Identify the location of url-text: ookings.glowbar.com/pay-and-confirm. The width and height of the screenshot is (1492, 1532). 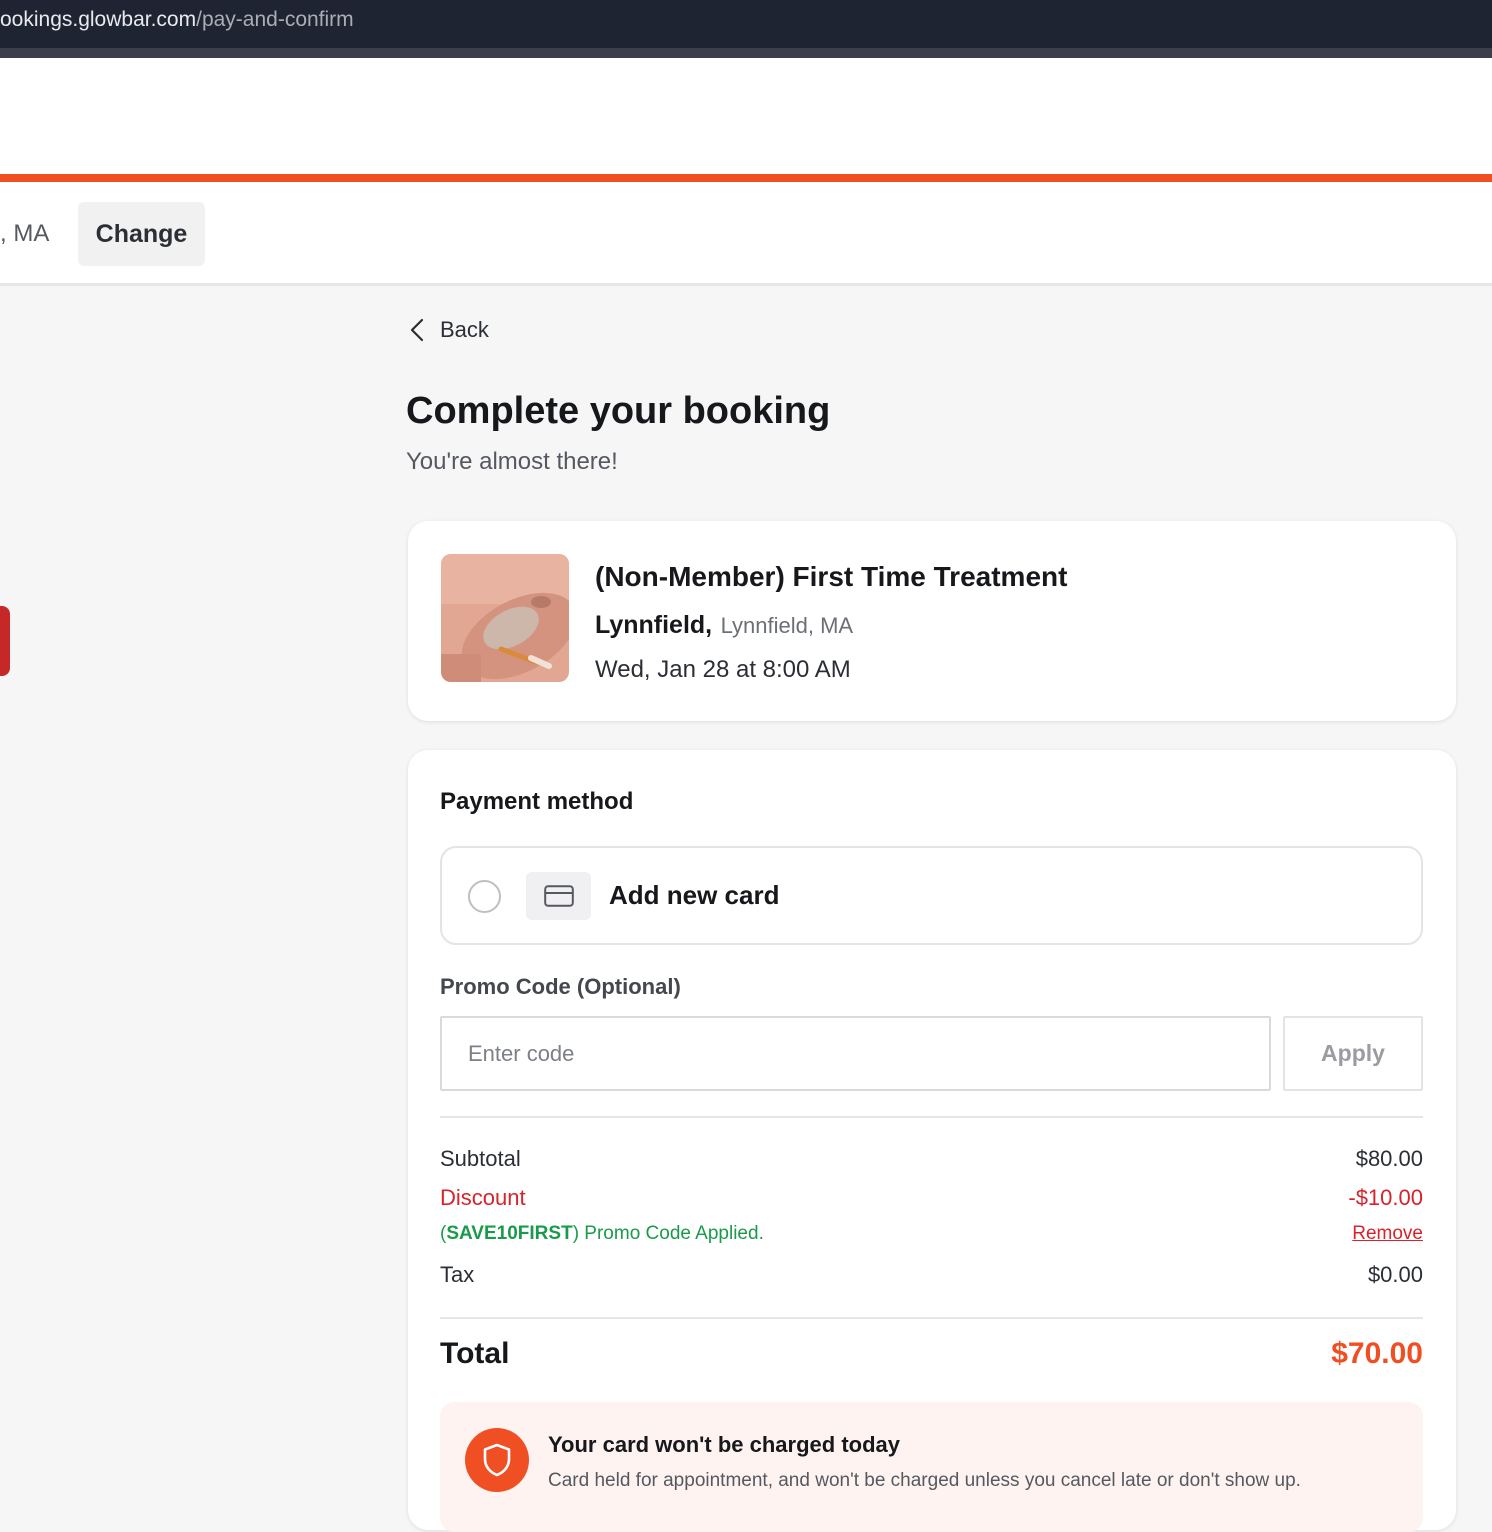
(177, 20).